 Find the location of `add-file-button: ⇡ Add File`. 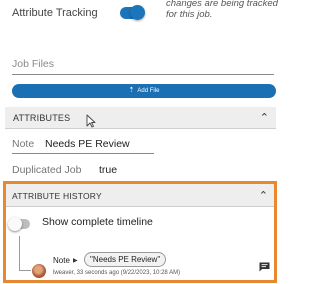

add-file-button: ⇡ Add File is located at coordinates (144, 91).